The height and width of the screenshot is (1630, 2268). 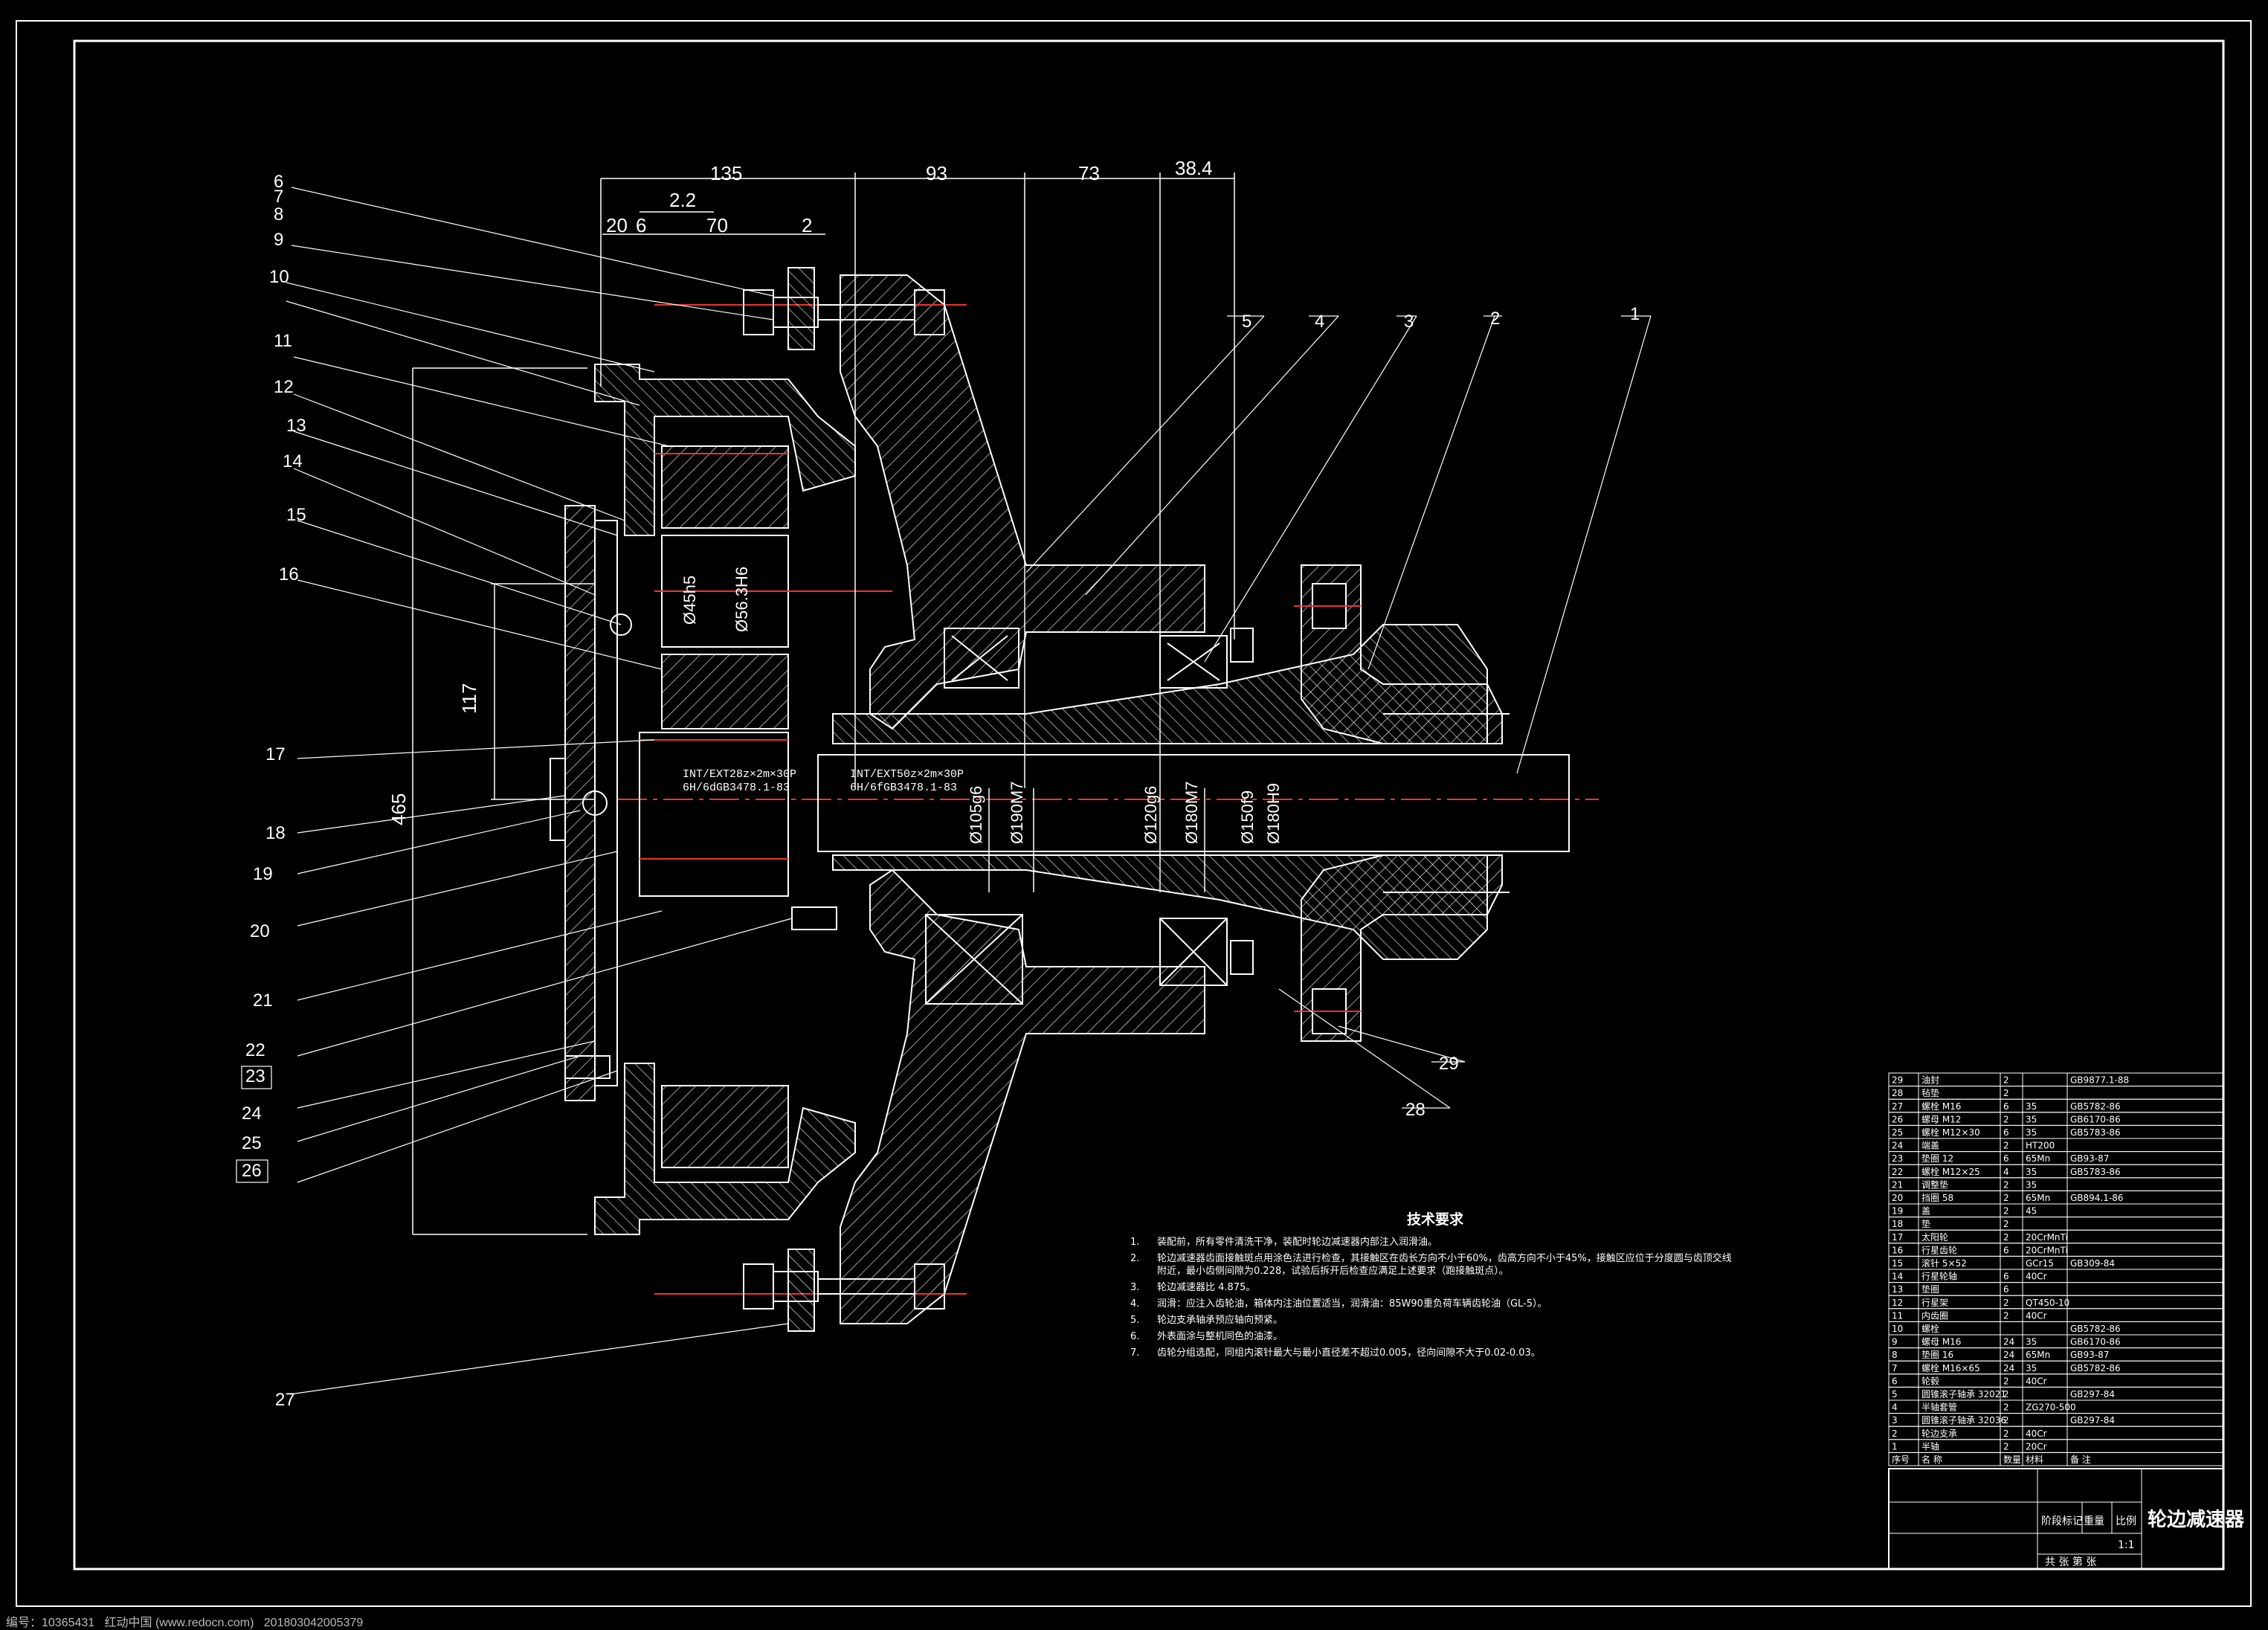 I want to click on bom-cell: 螺栓 M16, so click(x=1941, y=1106).